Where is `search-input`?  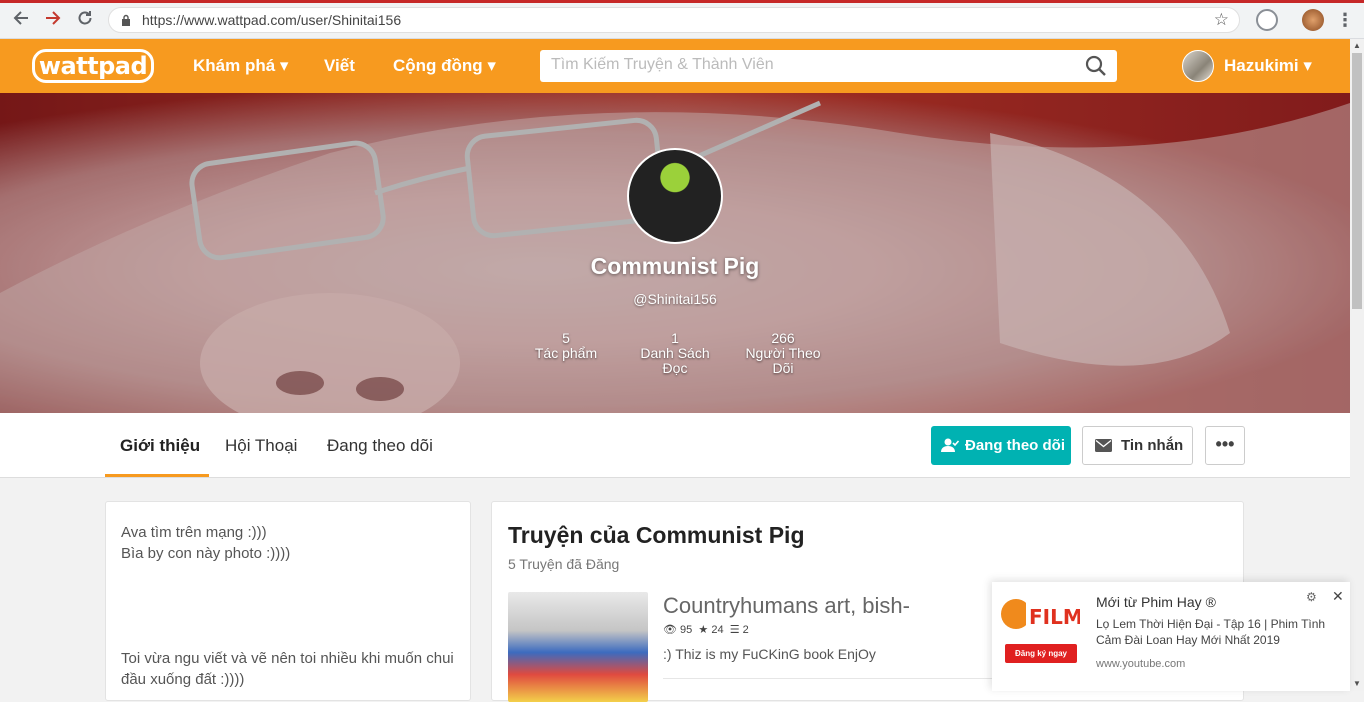
search-input is located at coordinates (811, 65).